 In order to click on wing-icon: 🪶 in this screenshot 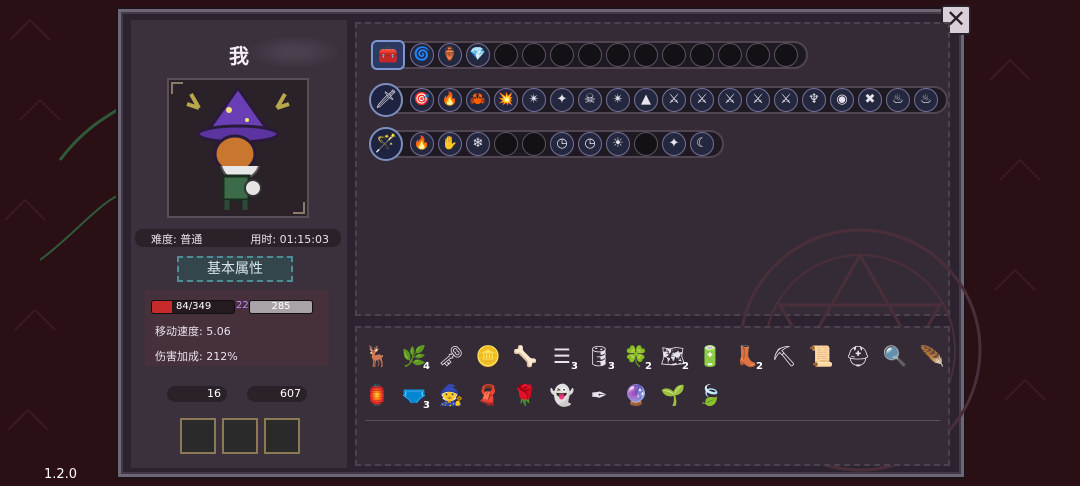, I will do `click(932, 356)`.